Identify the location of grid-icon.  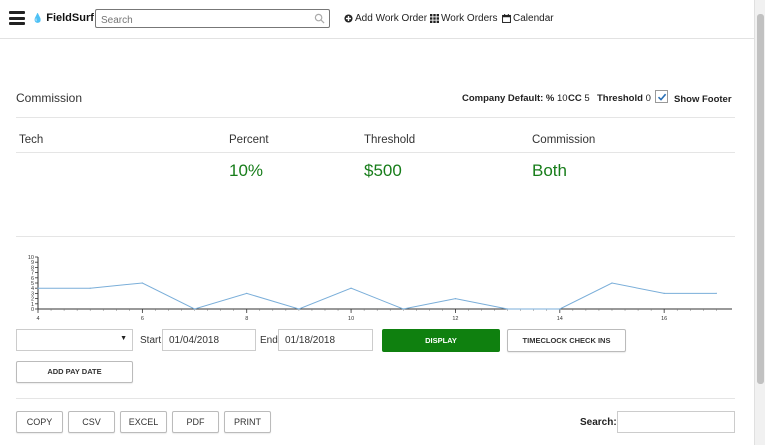
(434, 18).